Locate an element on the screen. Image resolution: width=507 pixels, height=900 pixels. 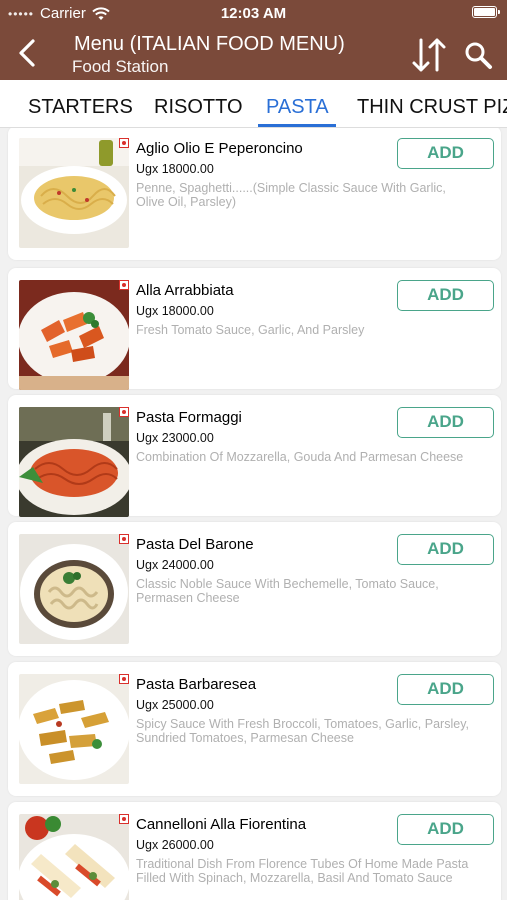
tab-risotto: RISOTTO is located at coordinates (198, 107).